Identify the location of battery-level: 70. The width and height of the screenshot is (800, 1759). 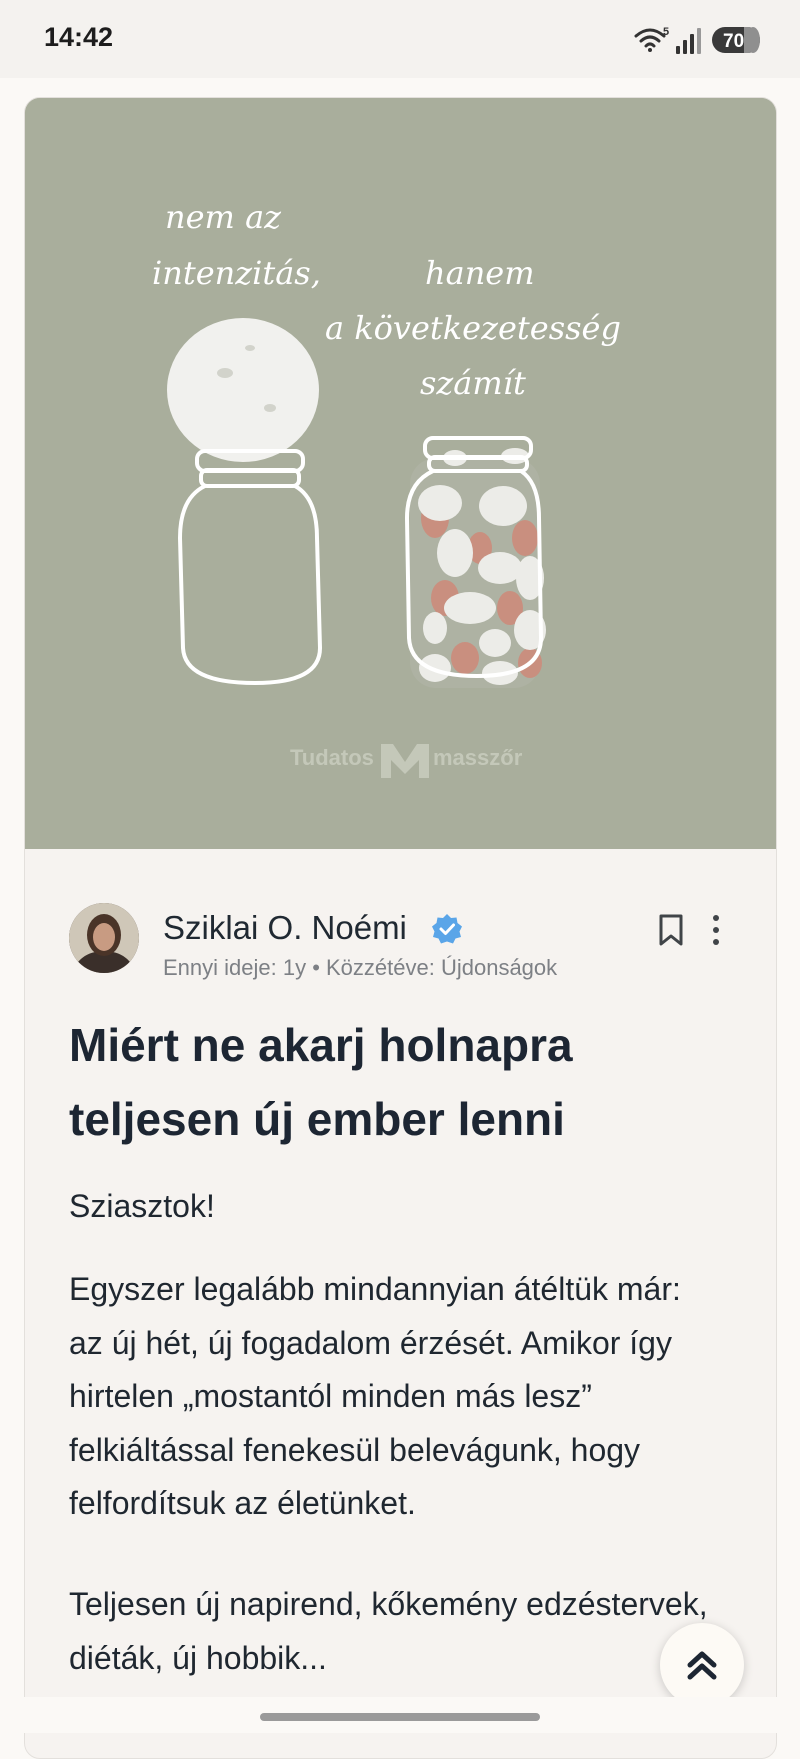
(733, 41).